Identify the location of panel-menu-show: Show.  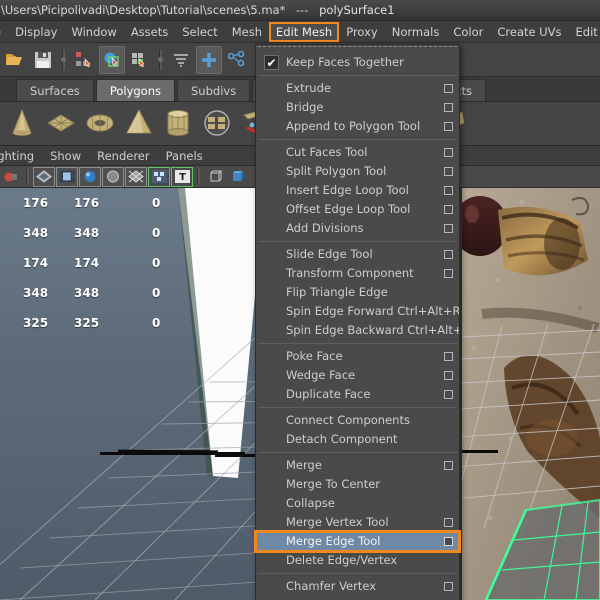
(65, 156).